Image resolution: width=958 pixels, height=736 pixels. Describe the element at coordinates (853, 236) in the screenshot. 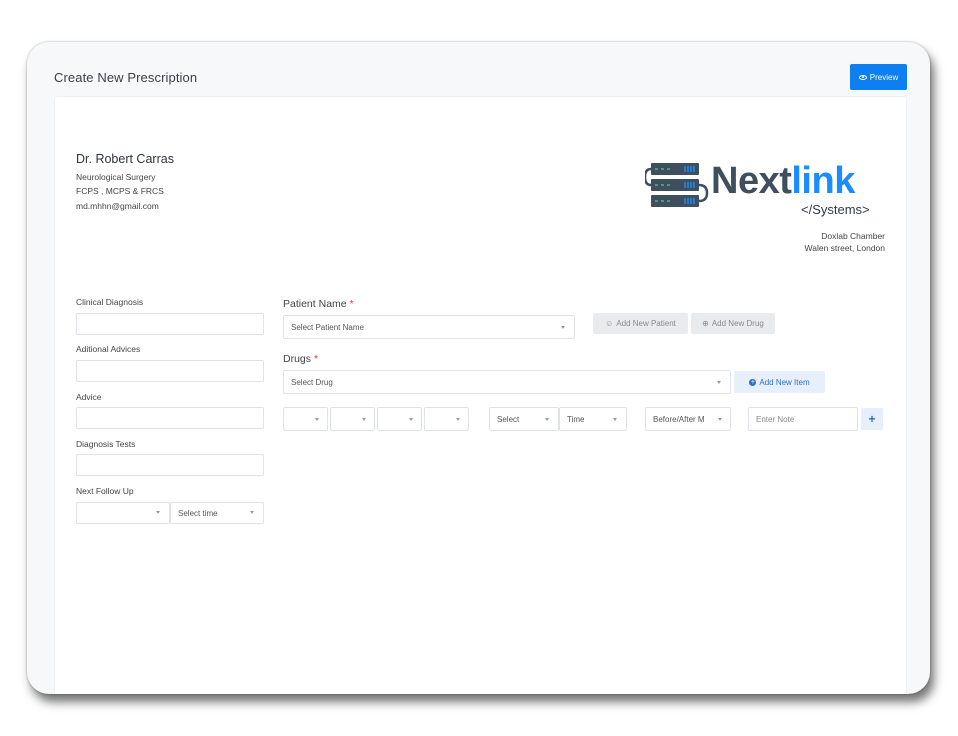

I see `clinic-address-line1: Doxlab Chamber` at that location.